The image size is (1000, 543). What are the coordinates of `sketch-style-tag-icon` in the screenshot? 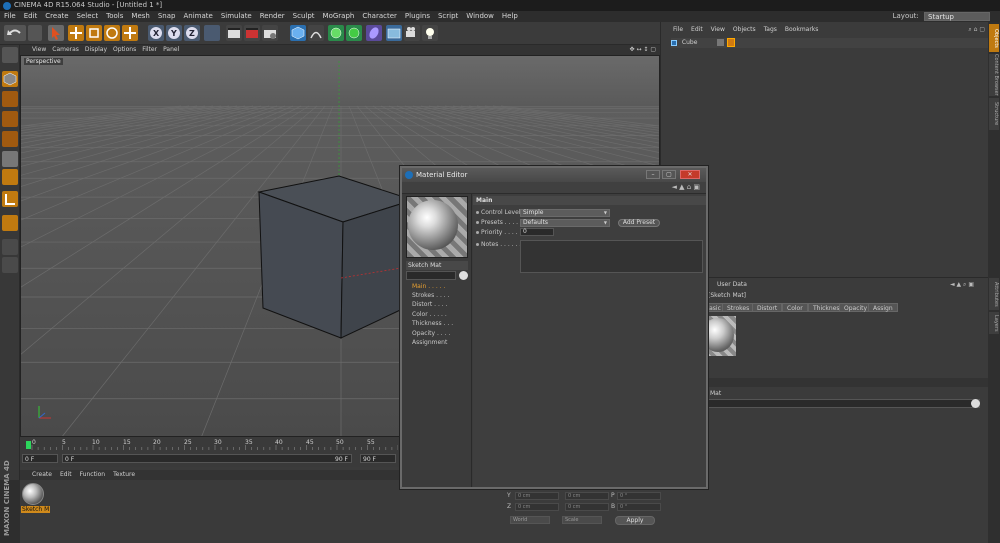 It's located at (731, 42).